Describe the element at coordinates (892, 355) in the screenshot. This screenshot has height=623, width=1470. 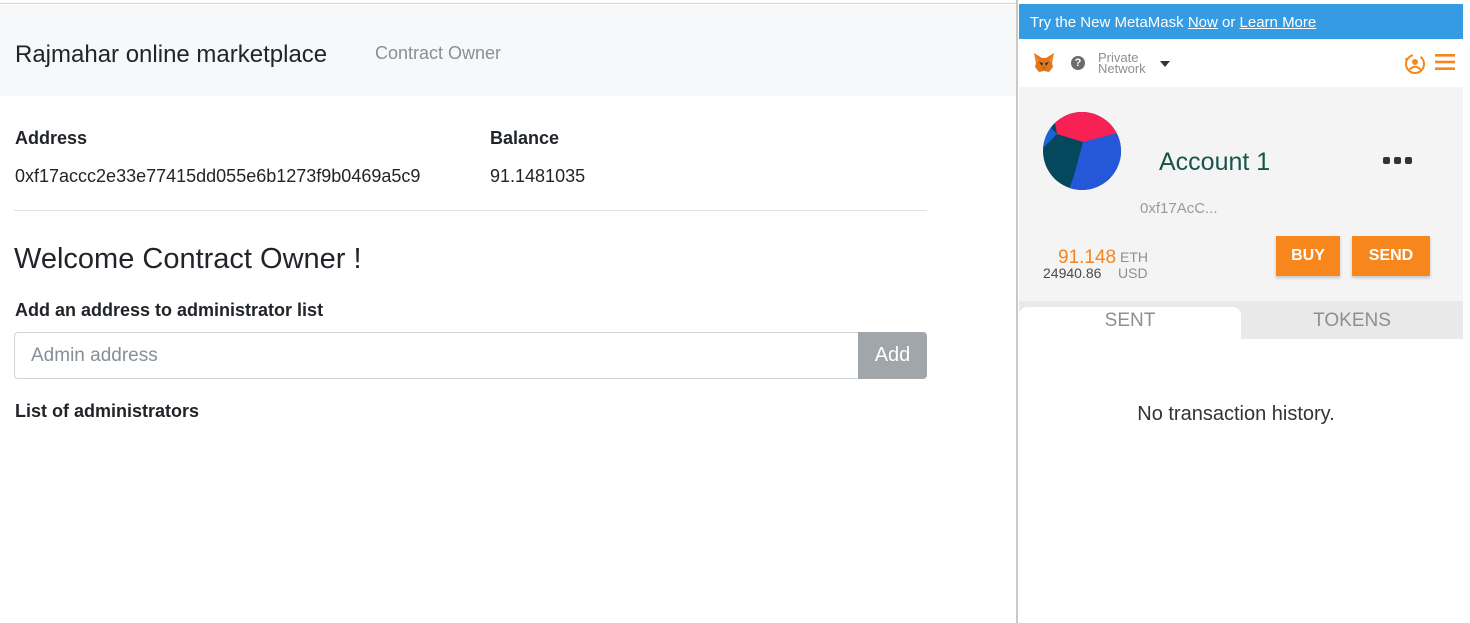
I see `add-admin-button: Add` at that location.